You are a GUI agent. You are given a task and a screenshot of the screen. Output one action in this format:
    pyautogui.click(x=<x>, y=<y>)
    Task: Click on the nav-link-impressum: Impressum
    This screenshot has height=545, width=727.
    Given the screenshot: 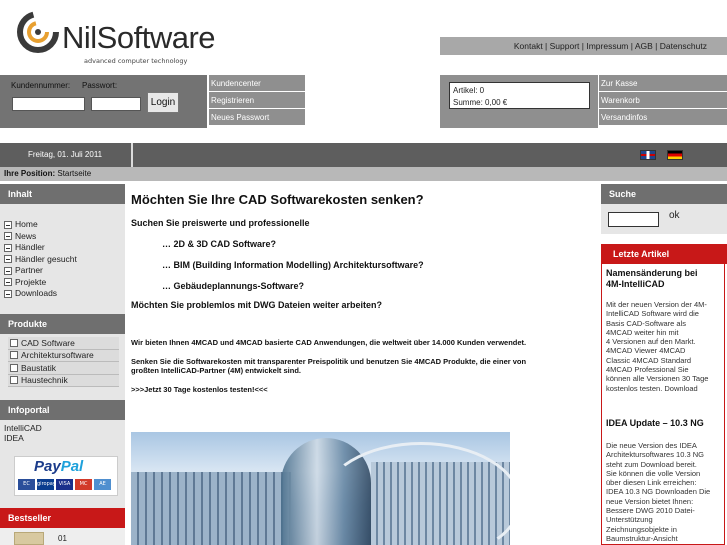 What is the action you would take?
    pyautogui.click(x=607, y=46)
    